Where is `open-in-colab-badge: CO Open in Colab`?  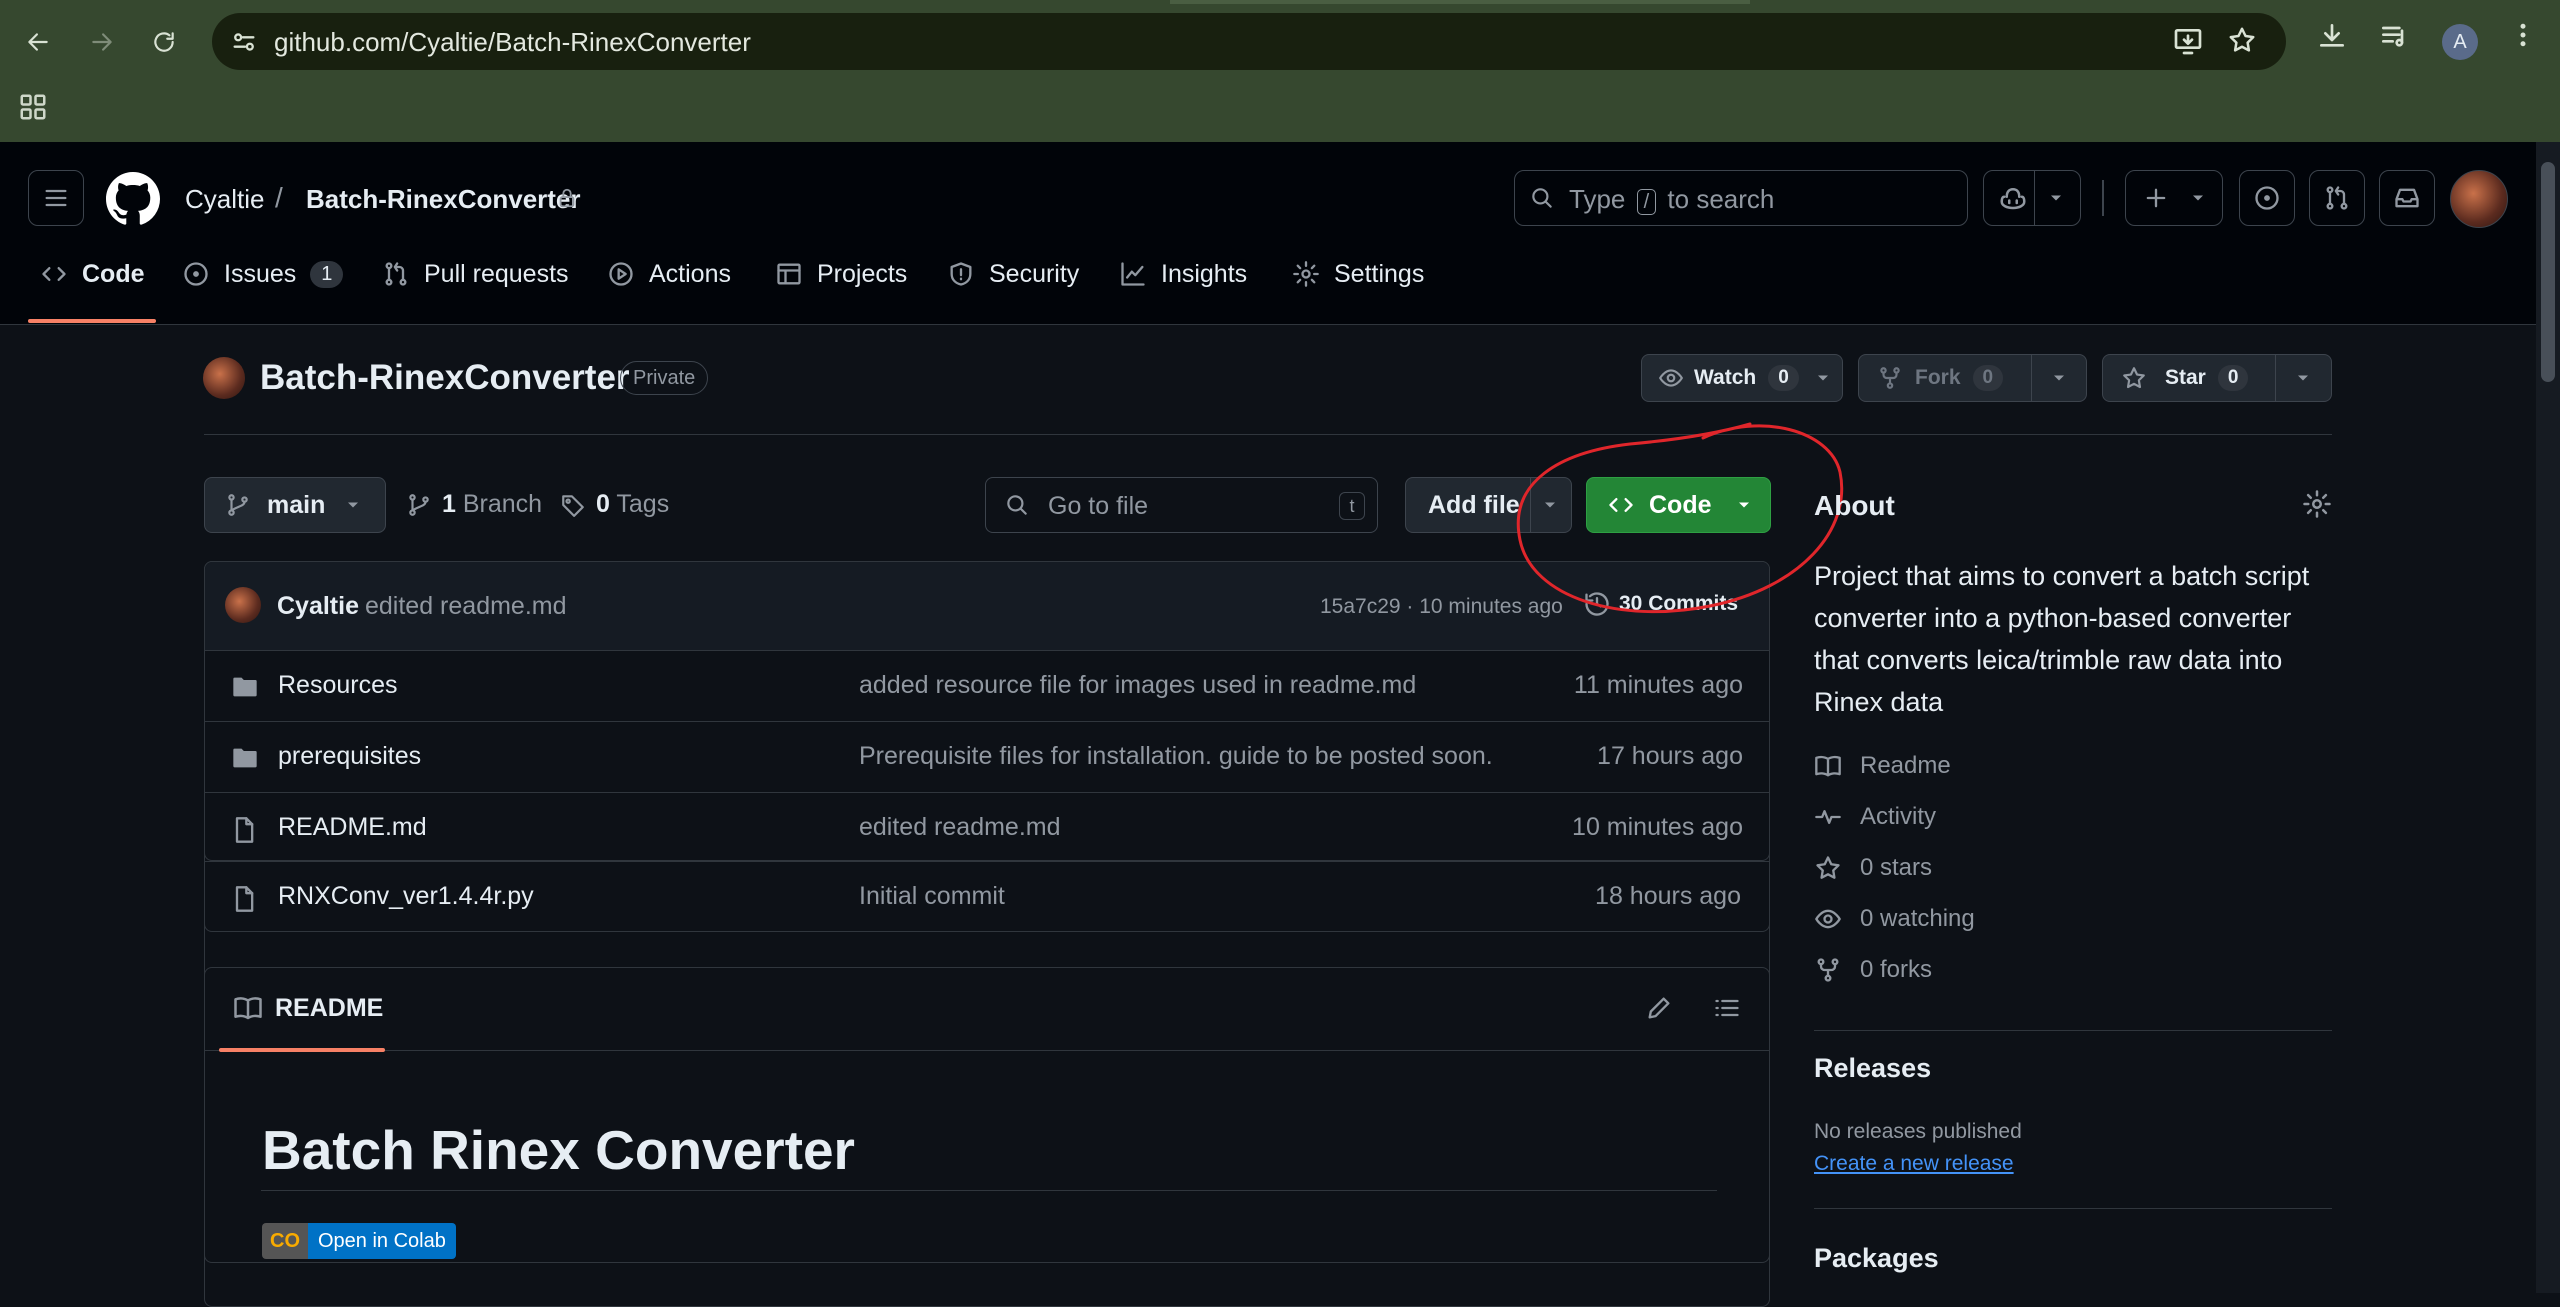
open-in-colab-badge: CO Open in Colab is located at coordinates (359, 1241).